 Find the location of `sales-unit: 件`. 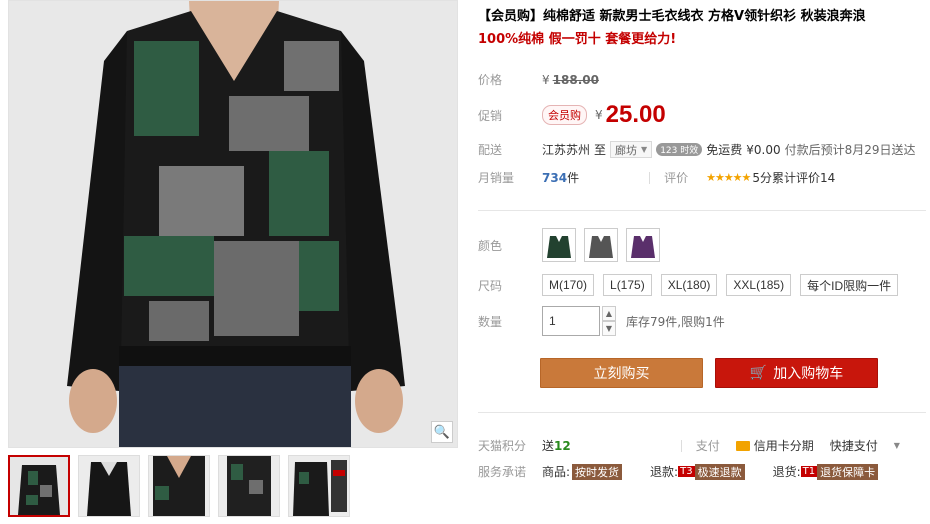

sales-unit: 件 is located at coordinates (573, 178).